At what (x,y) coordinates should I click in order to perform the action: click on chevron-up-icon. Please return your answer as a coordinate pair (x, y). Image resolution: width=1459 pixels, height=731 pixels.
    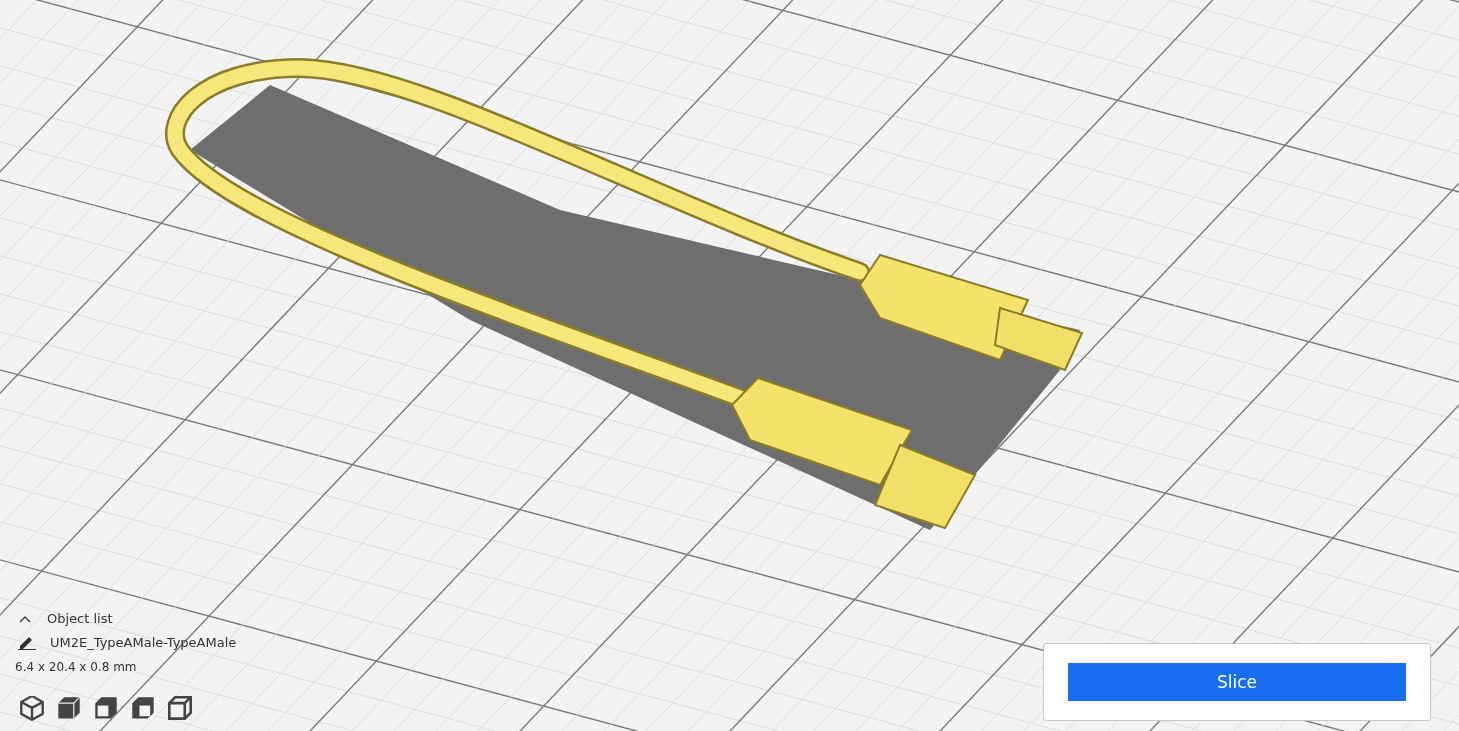
    Looking at the image, I should click on (25, 618).